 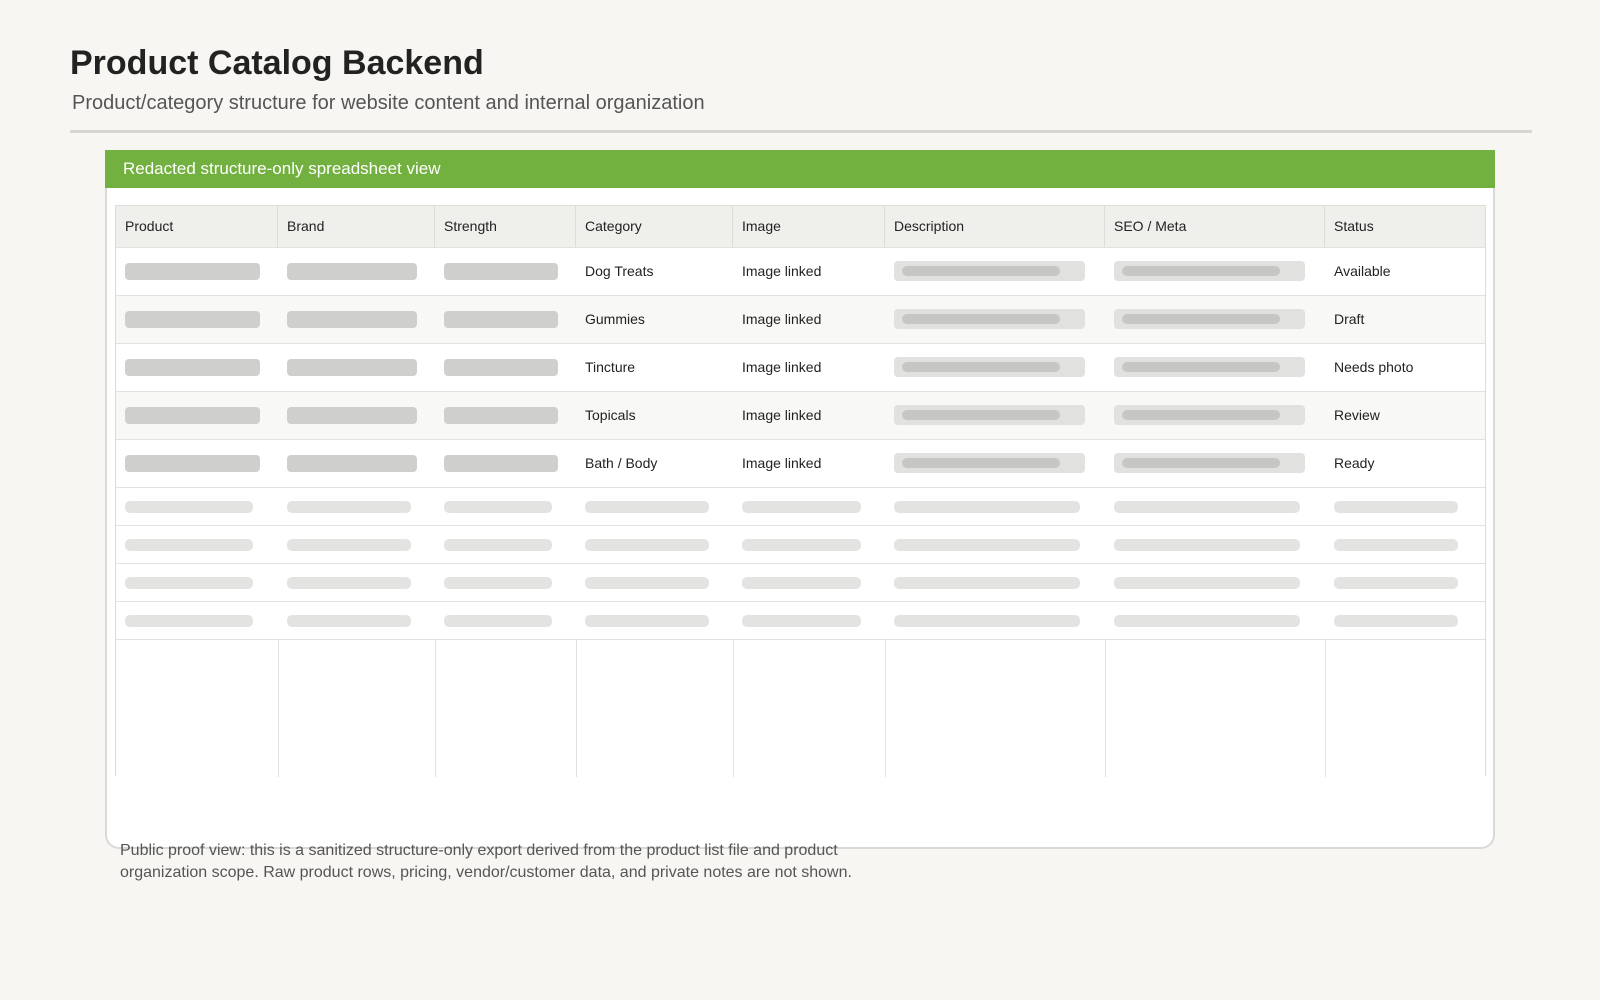 I want to click on title-divider, so click(x=801, y=131).